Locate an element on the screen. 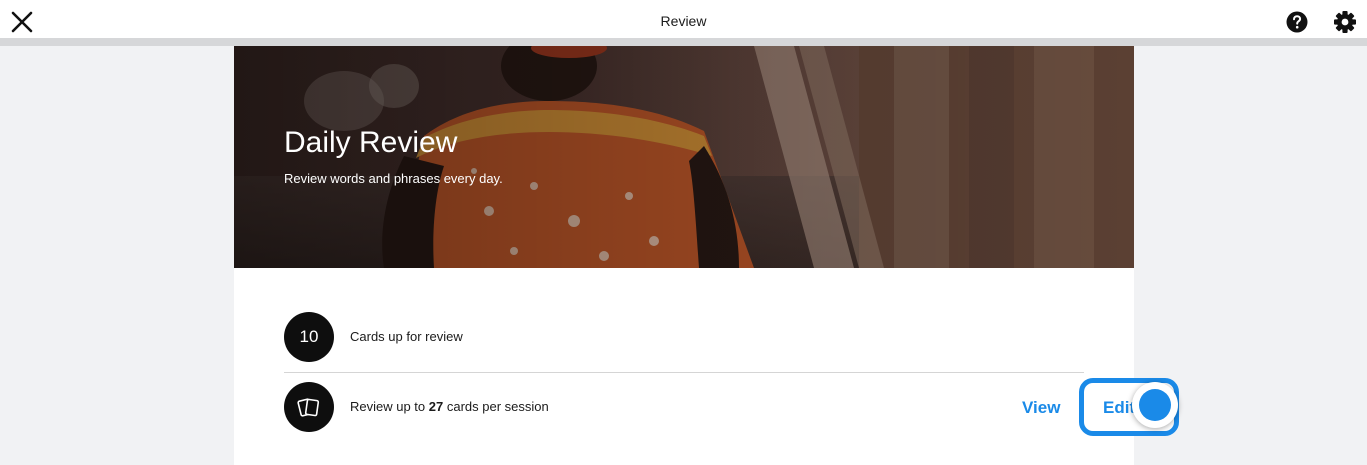 This screenshot has height=465, width=1367. session-prefix: Review up to is located at coordinates (389, 406).